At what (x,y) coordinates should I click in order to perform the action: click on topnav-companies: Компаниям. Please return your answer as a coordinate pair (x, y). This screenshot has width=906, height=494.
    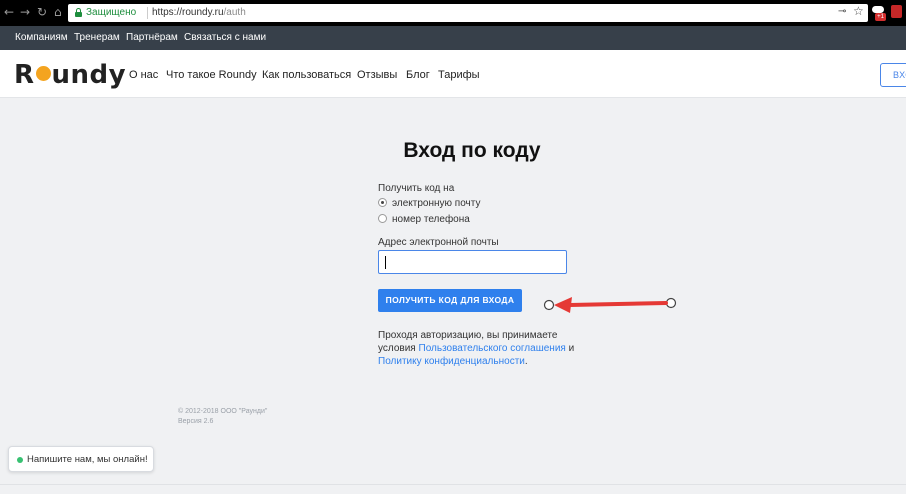
    Looking at the image, I should click on (41, 37).